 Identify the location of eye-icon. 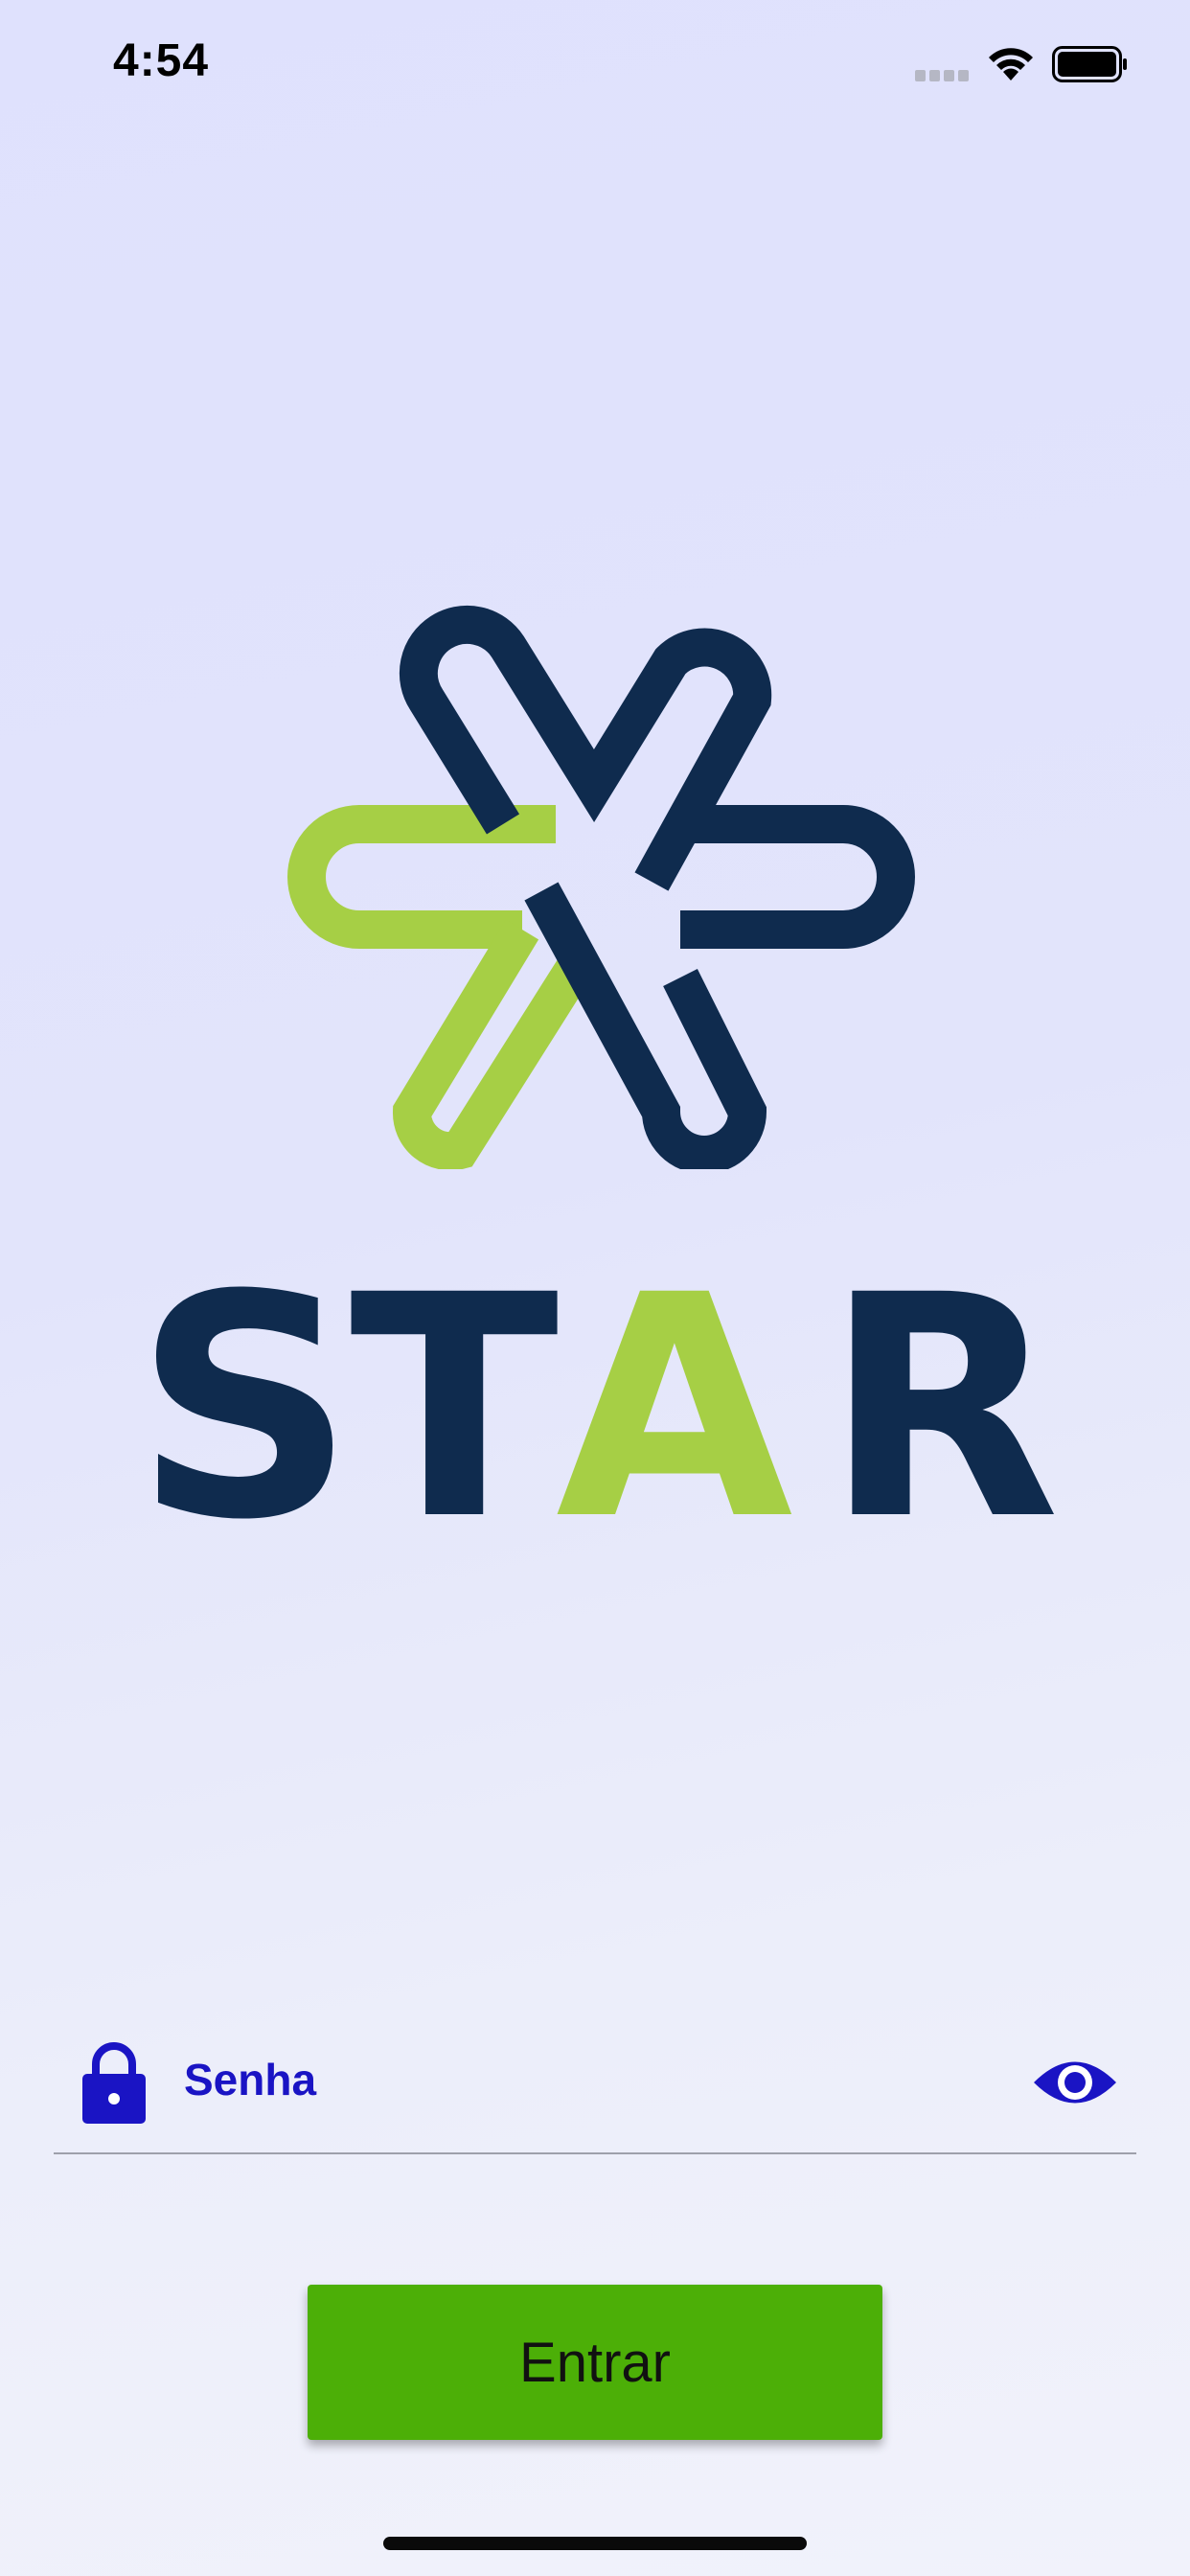
(1075, 2082).